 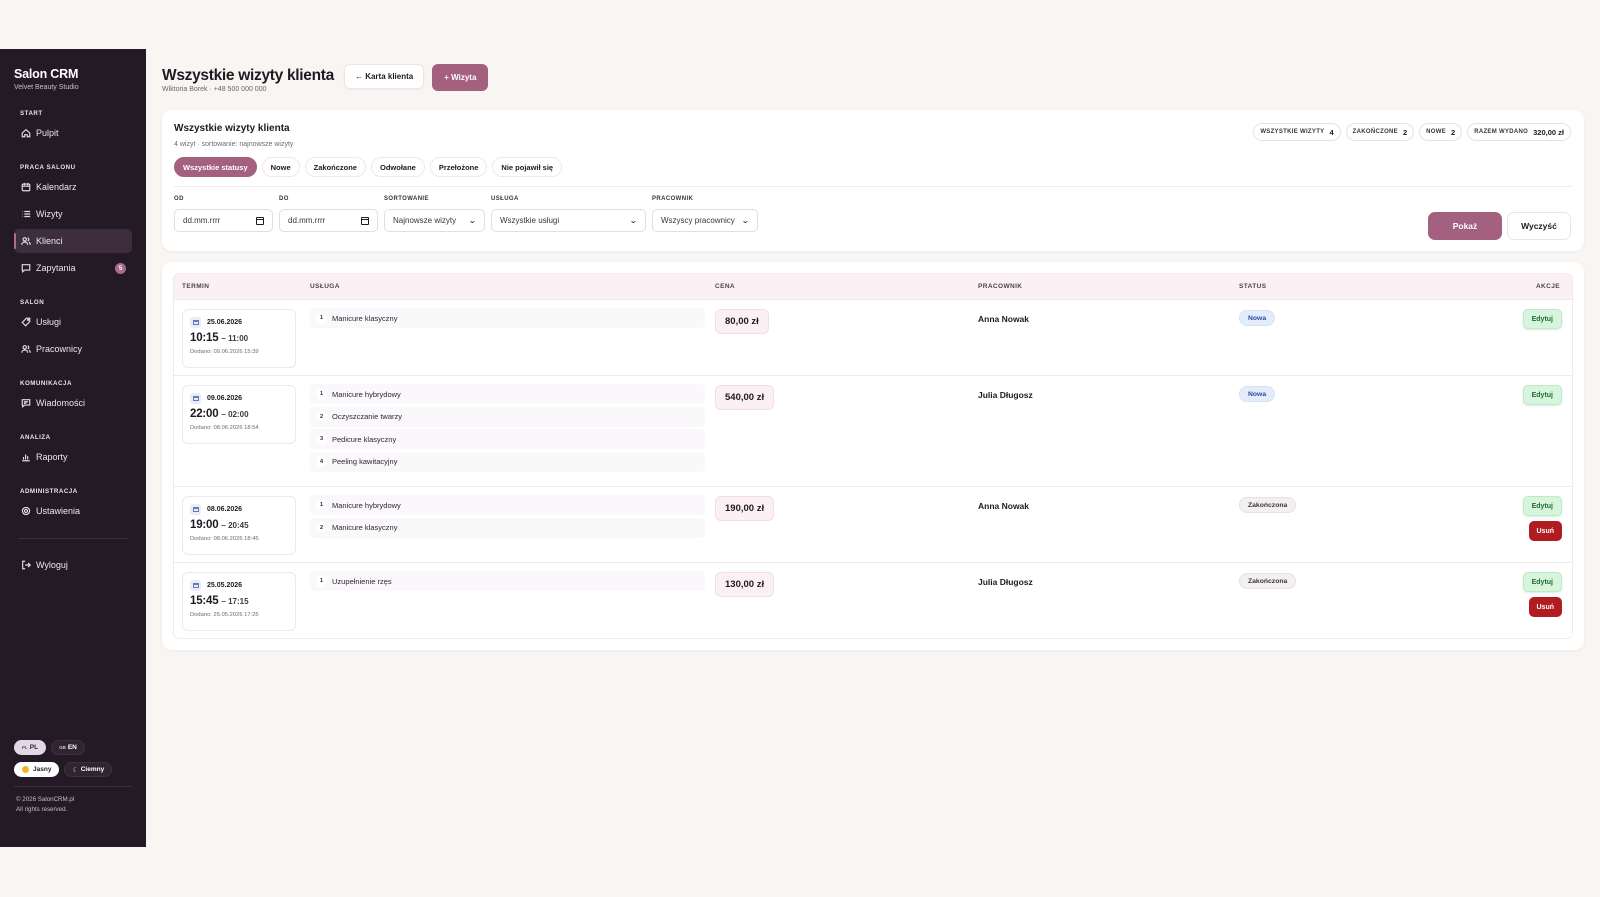 I want to click on gb-flag-icon: GB, so click(x=62, y=747).